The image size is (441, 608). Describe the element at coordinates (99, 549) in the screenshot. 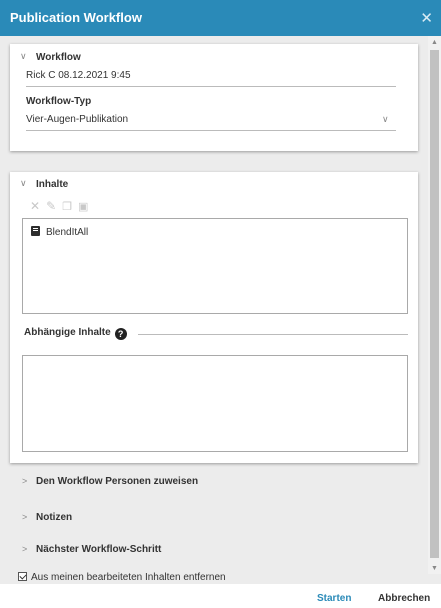

I see `section-label: Nächster Workflow-Schritt` at that location.